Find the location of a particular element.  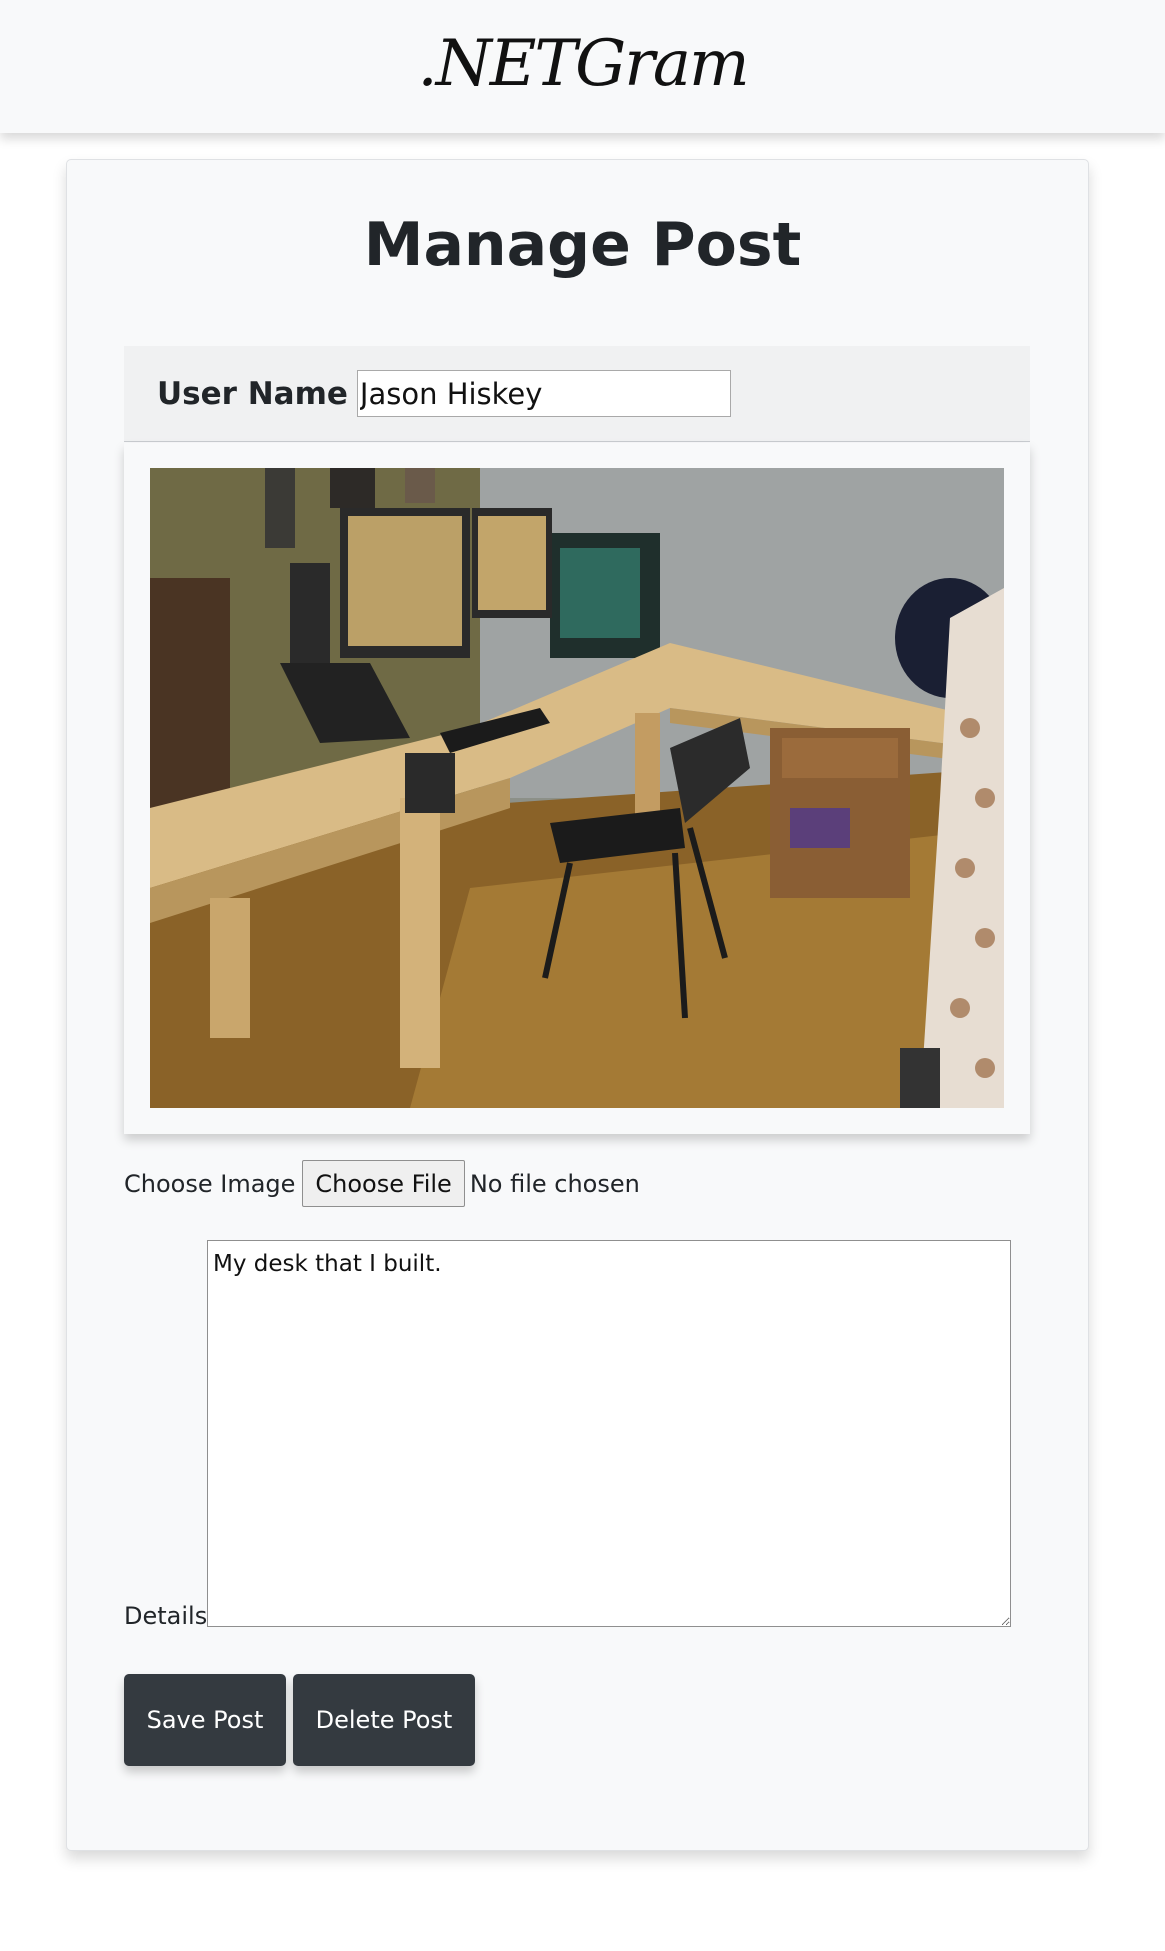

details-label: Details is located at coordinates (166, 1616).